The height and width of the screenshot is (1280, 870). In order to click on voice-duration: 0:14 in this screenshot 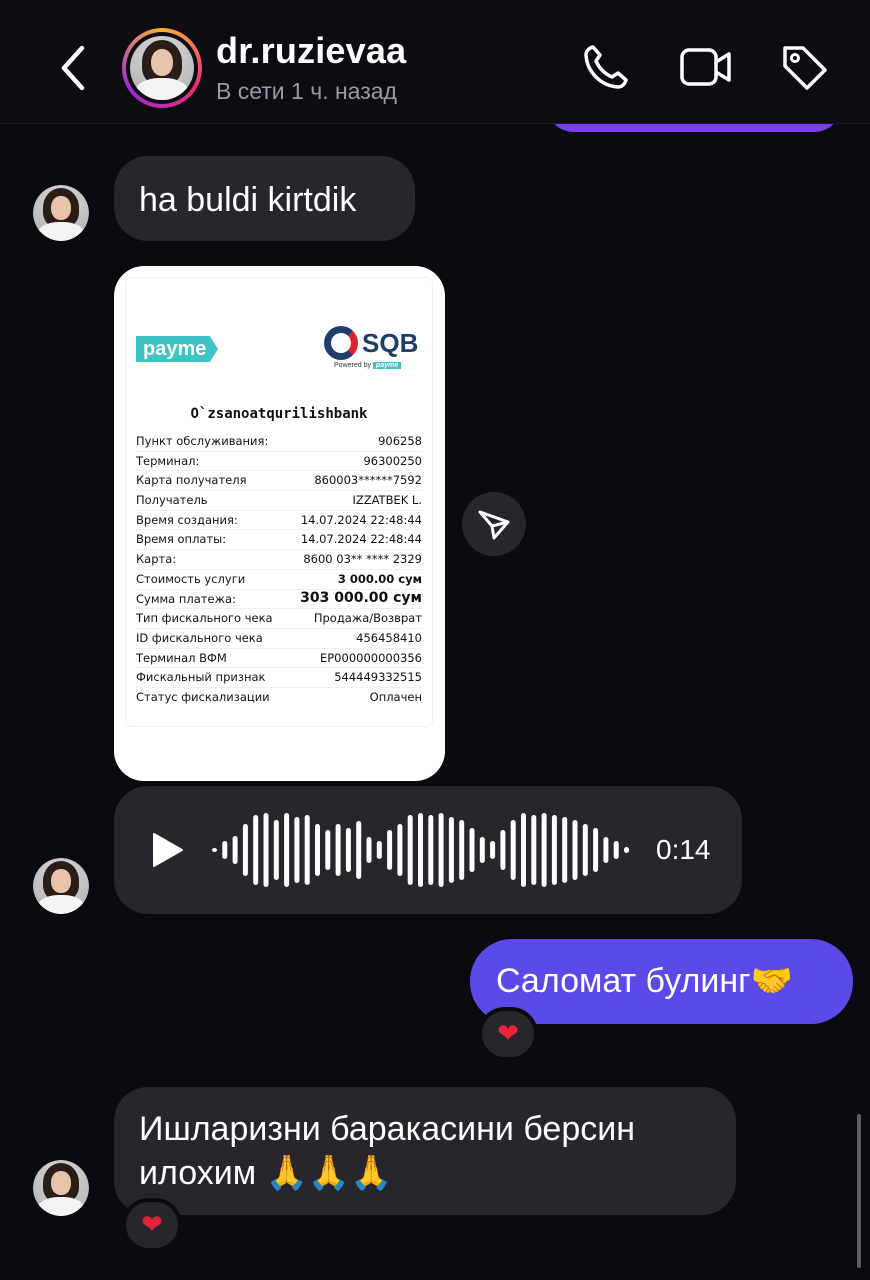, I will do `click(683, 849)`.